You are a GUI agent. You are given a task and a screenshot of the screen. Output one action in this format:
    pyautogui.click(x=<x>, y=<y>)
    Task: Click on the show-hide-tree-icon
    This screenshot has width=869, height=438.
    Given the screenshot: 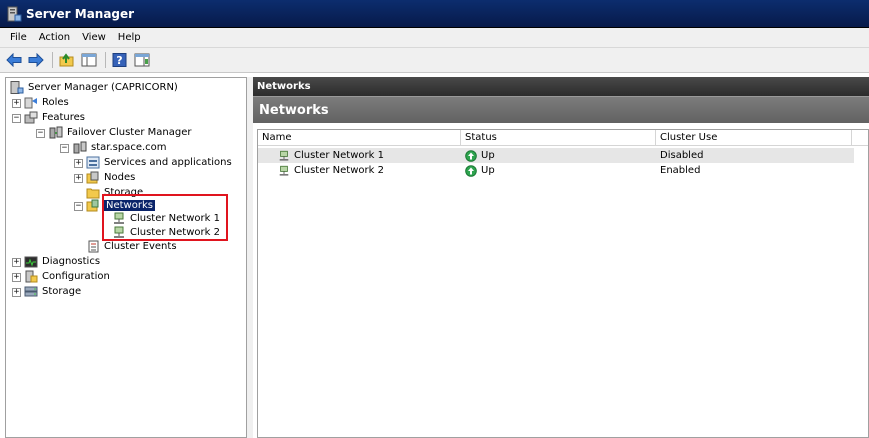 What is the action you would take?
    pyautogui.click(x=89, y=60)
    